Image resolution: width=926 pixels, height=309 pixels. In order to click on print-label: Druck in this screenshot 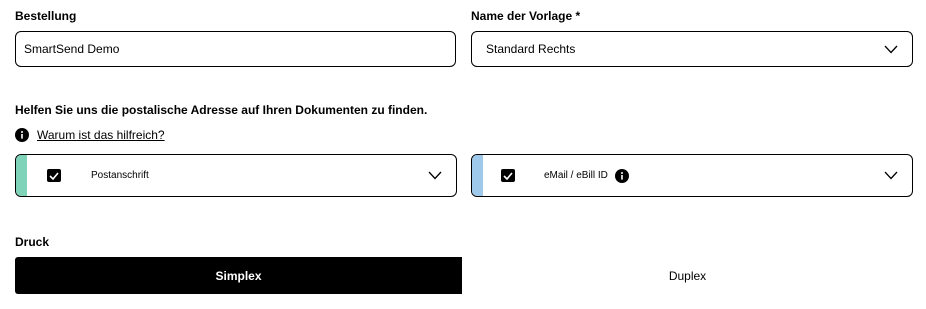, I will do `click(32, 242)`.